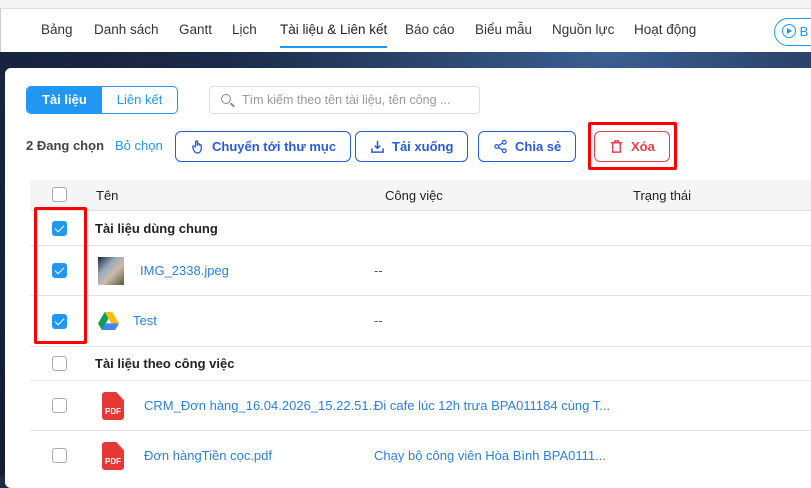 The height and width of the screenshot is (488, 811). What do you see at coordinates (334, 35) in the screenshot?
I see `tab-documents-links: Tài liệu & Liên kết` at bounding box center [334, 35].